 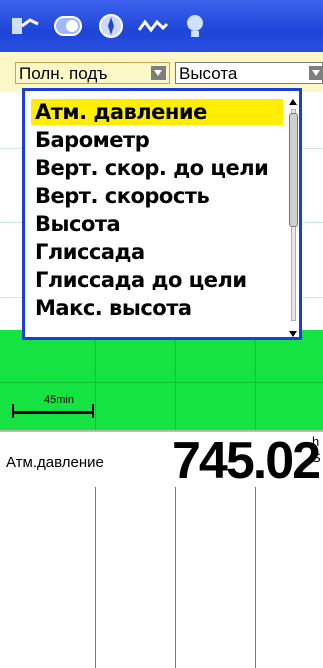 I want to click on time-scale: 45min, so click(x=53, y=409).